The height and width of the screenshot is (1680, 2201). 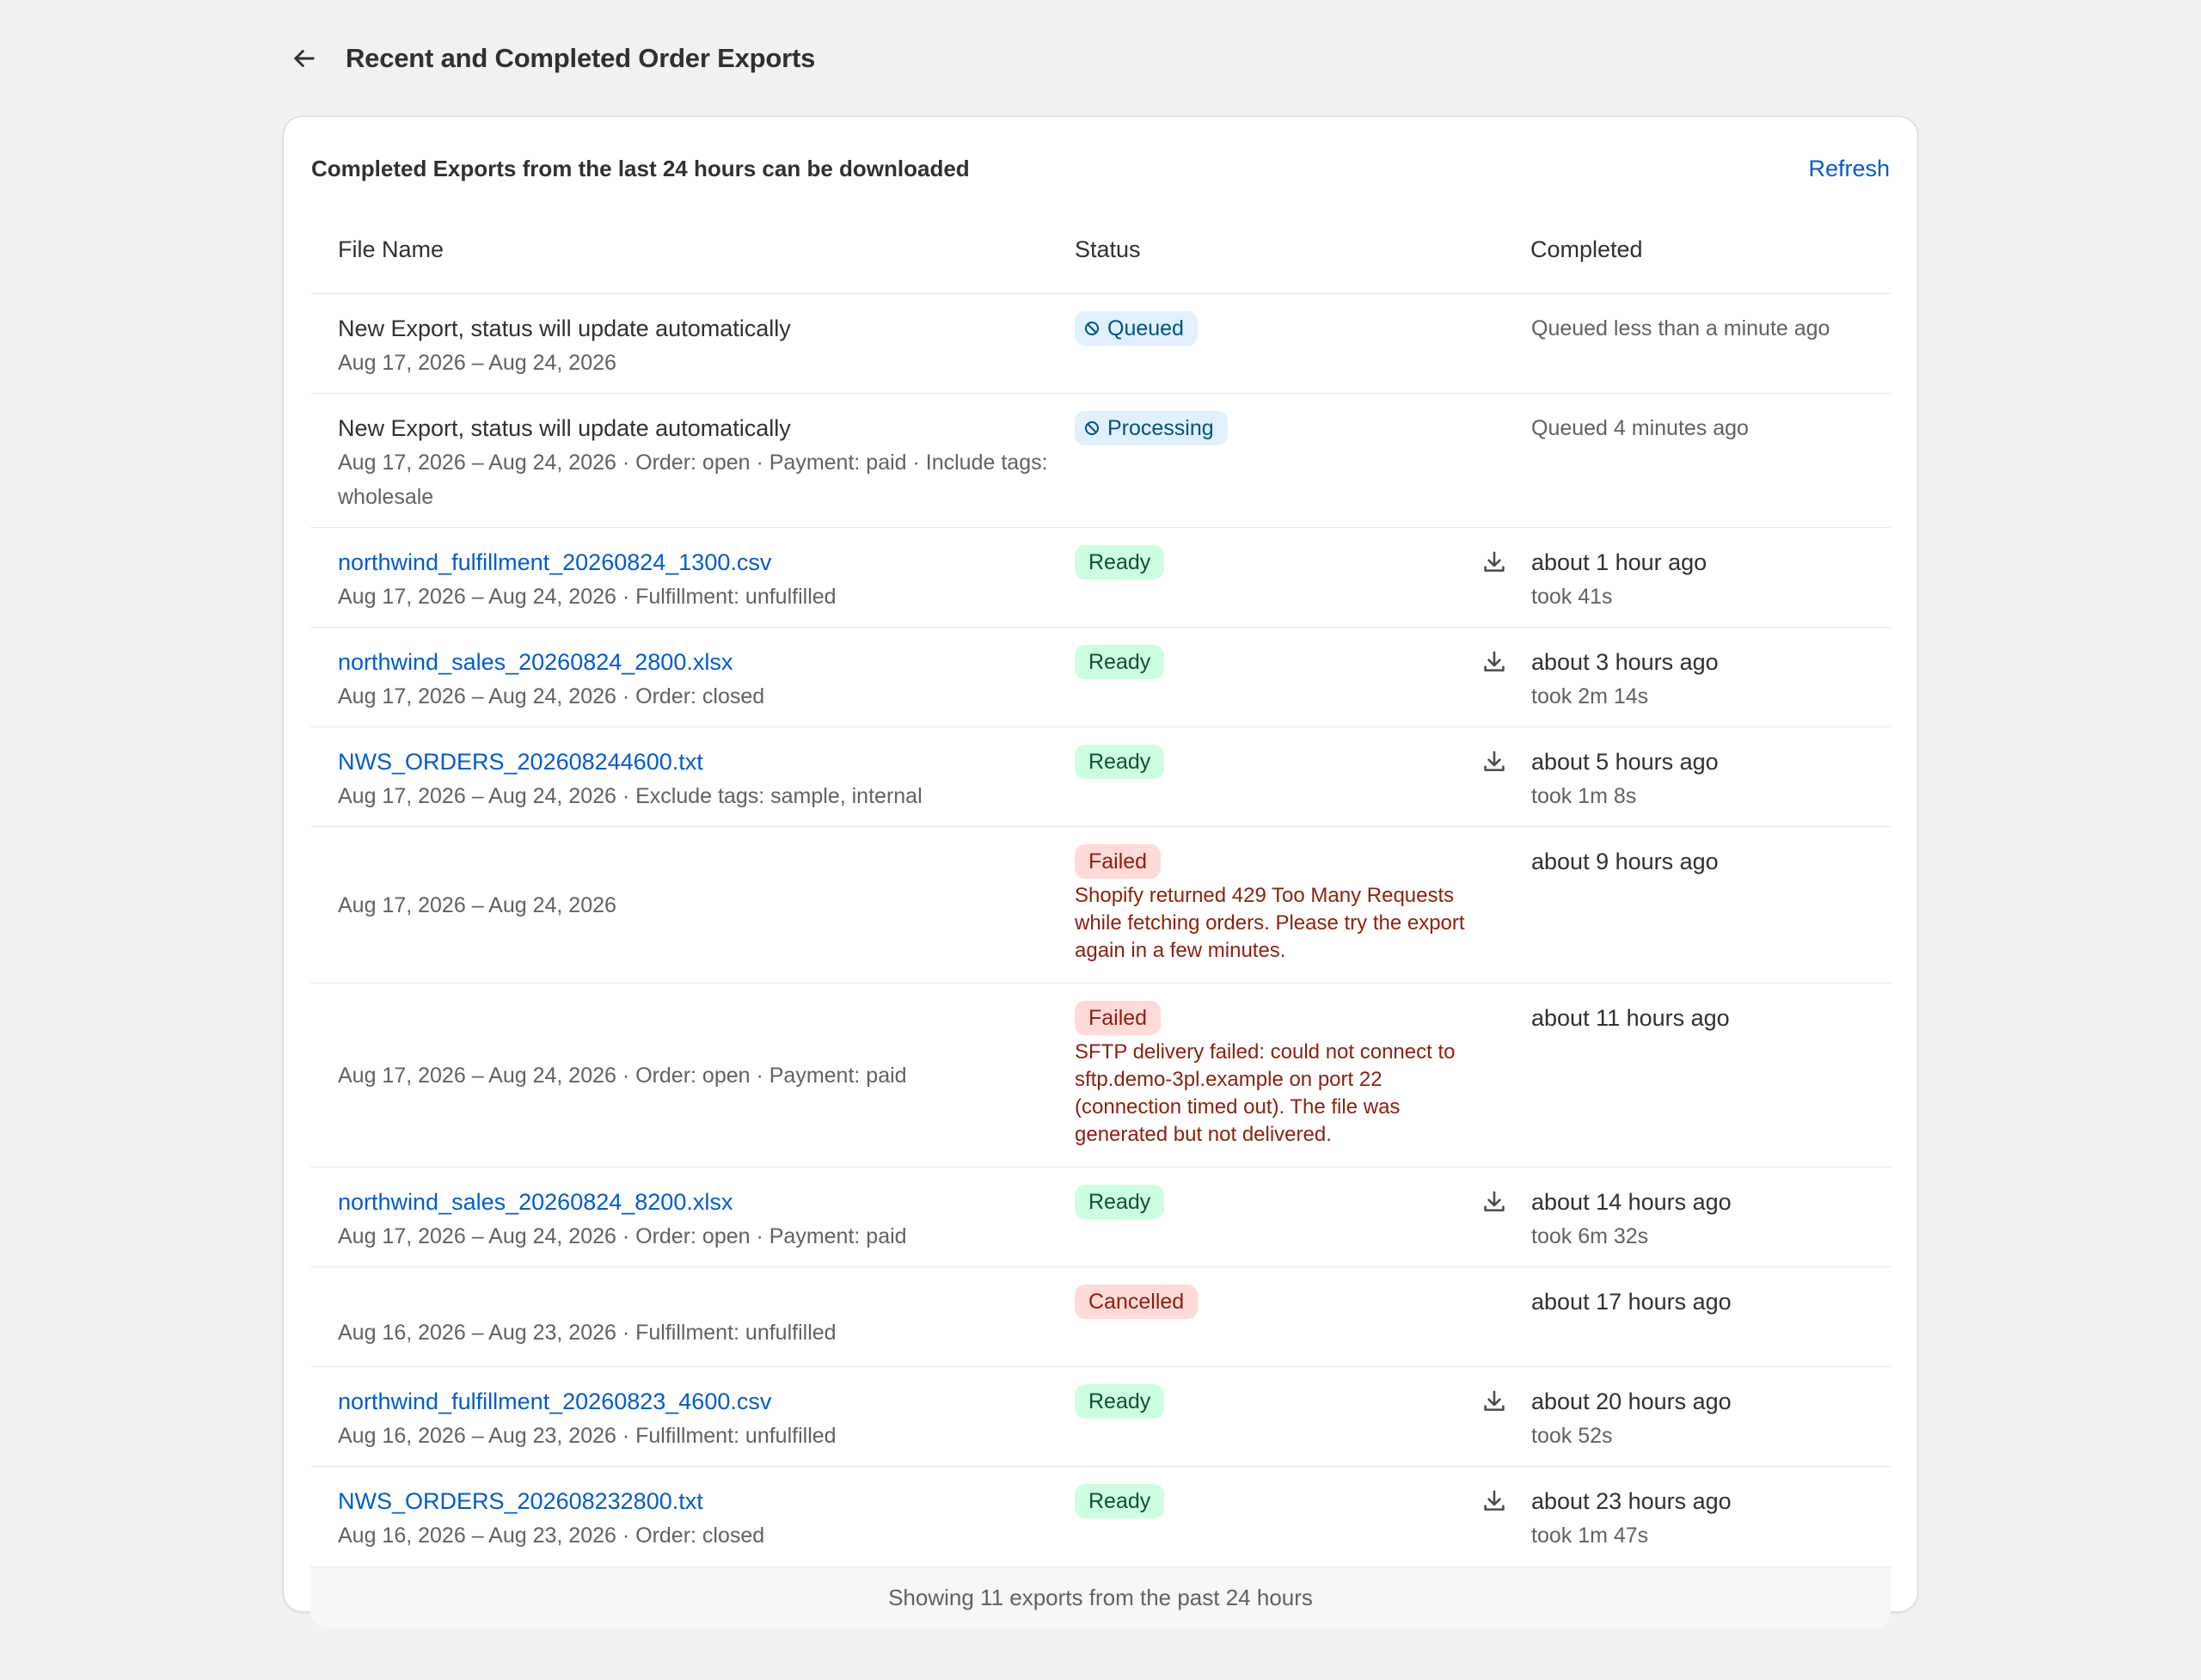 What do you see at coordinates (391, 249) in the screenshot?
I see `column-header-file-name: File Name` at bounding box center [391, 249].